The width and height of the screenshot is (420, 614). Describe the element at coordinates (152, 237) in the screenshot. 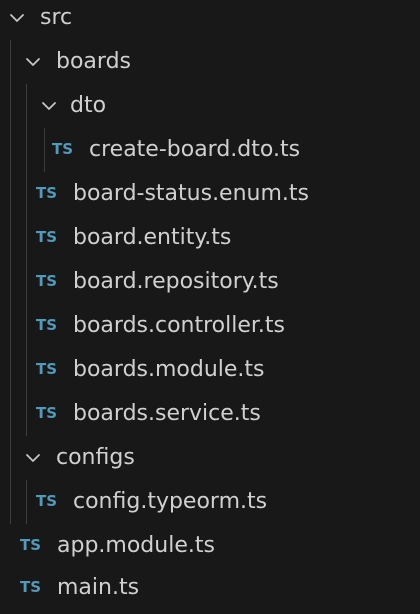

I see `file-label: board.entity.ts` at that location.